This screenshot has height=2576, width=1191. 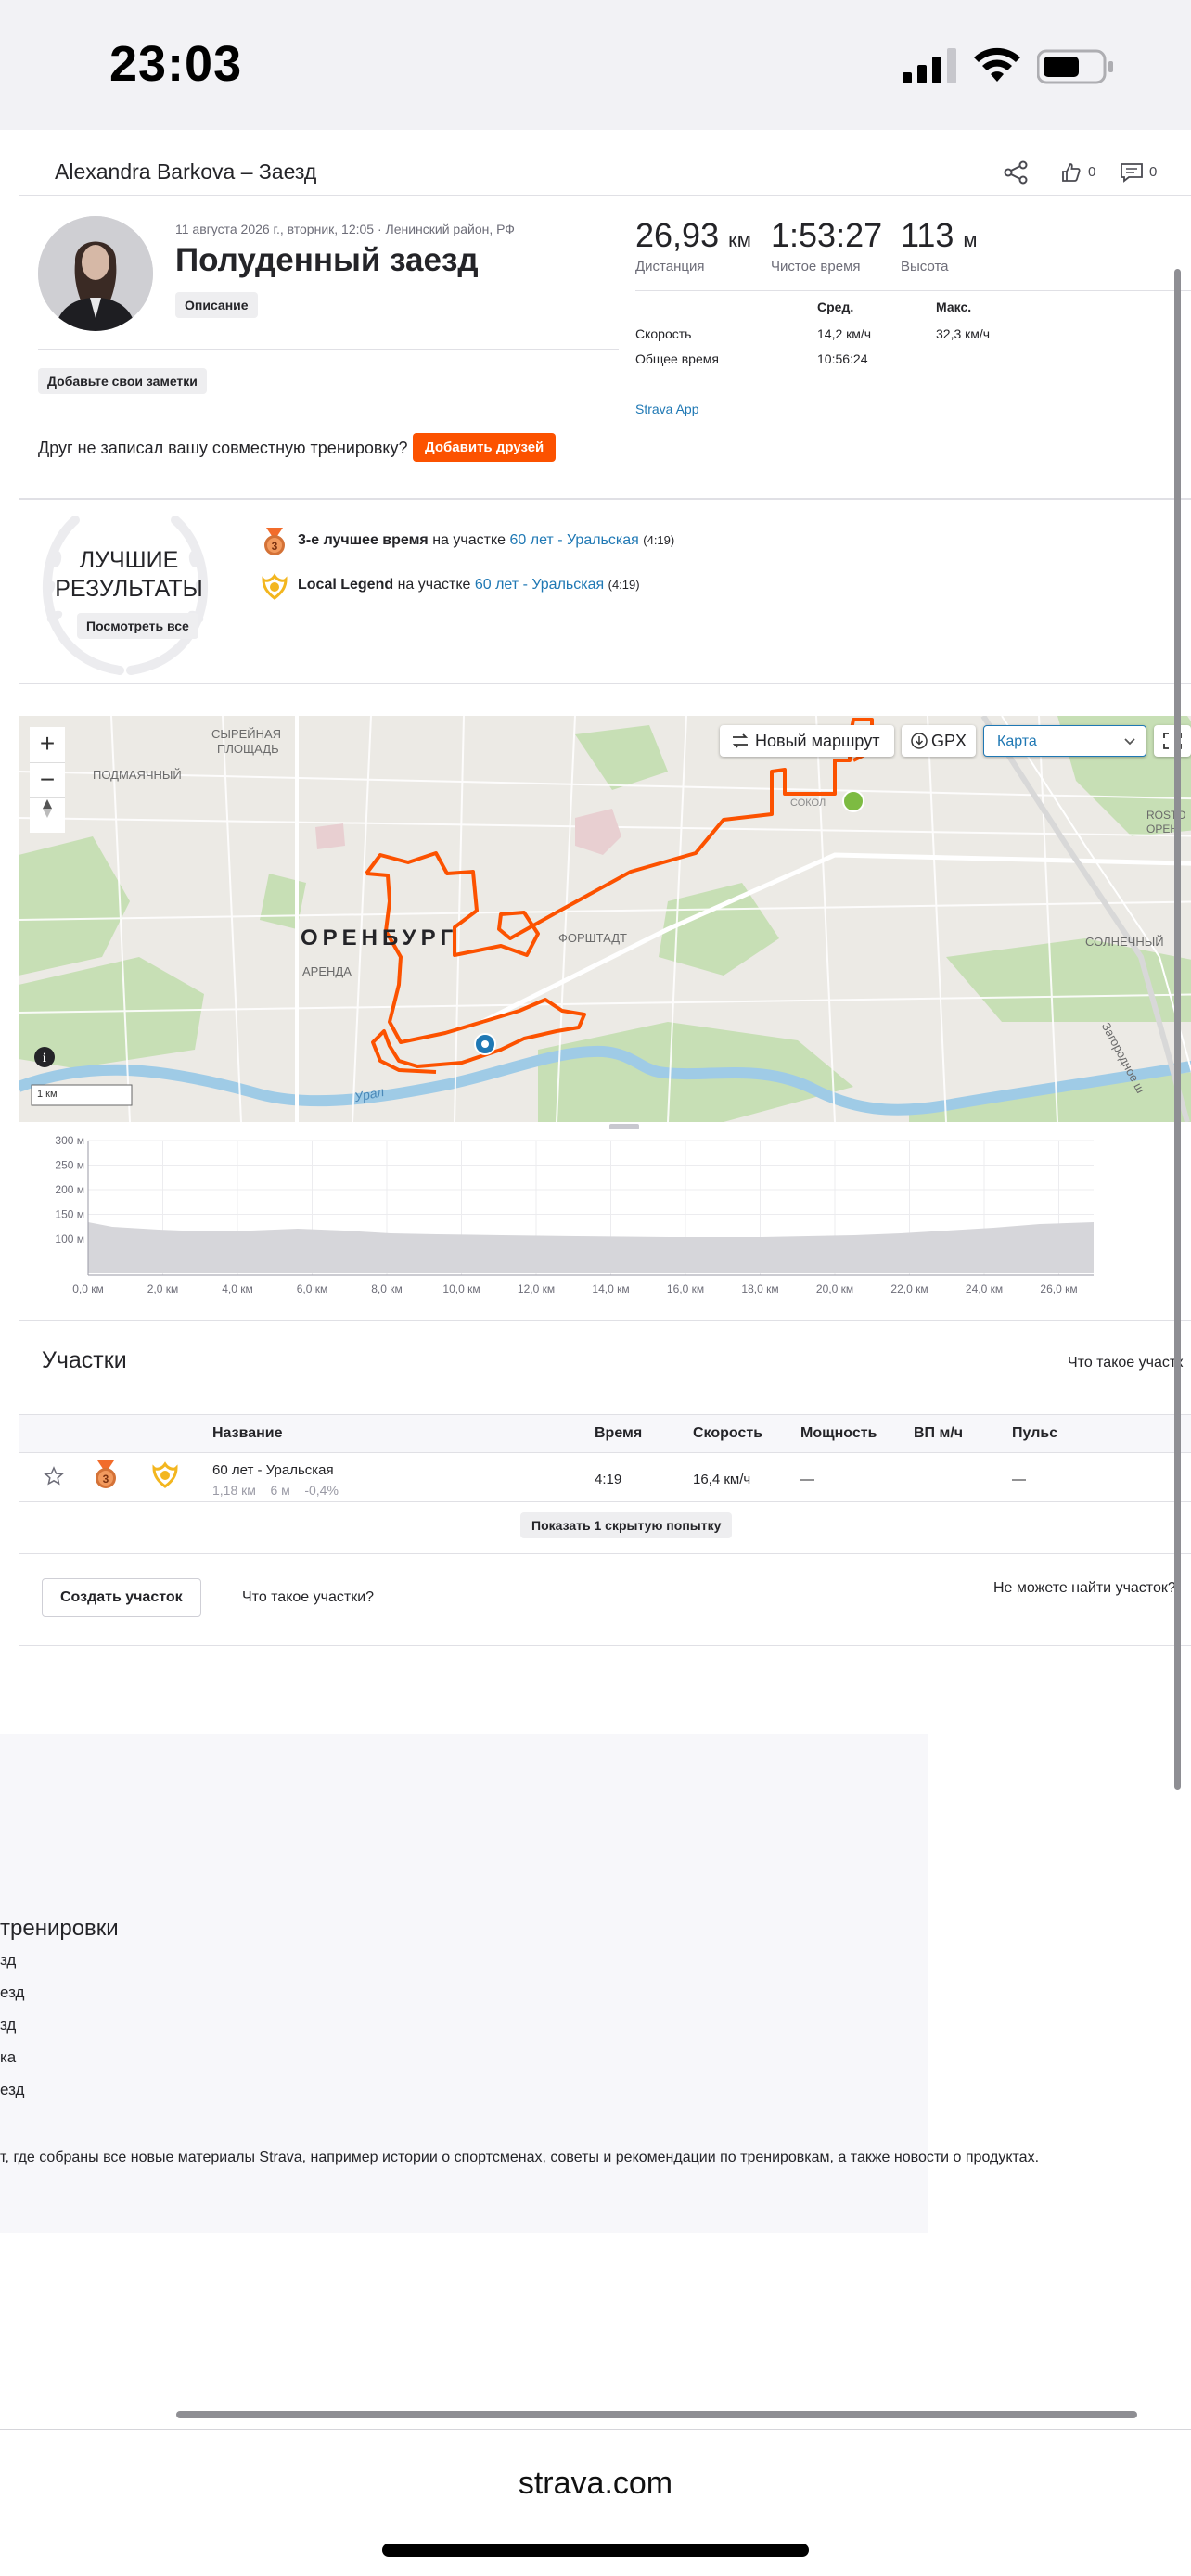 I want to click on gpx-button: GPX, so click(x=939, y=741).